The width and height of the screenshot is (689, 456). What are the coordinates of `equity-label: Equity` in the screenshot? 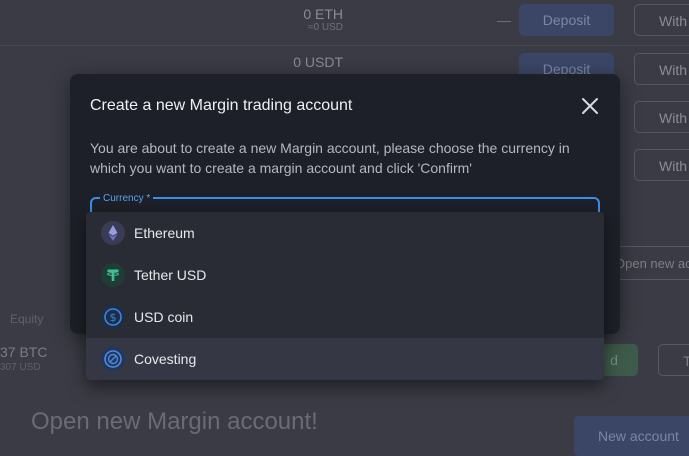 It's located at (27, 319).